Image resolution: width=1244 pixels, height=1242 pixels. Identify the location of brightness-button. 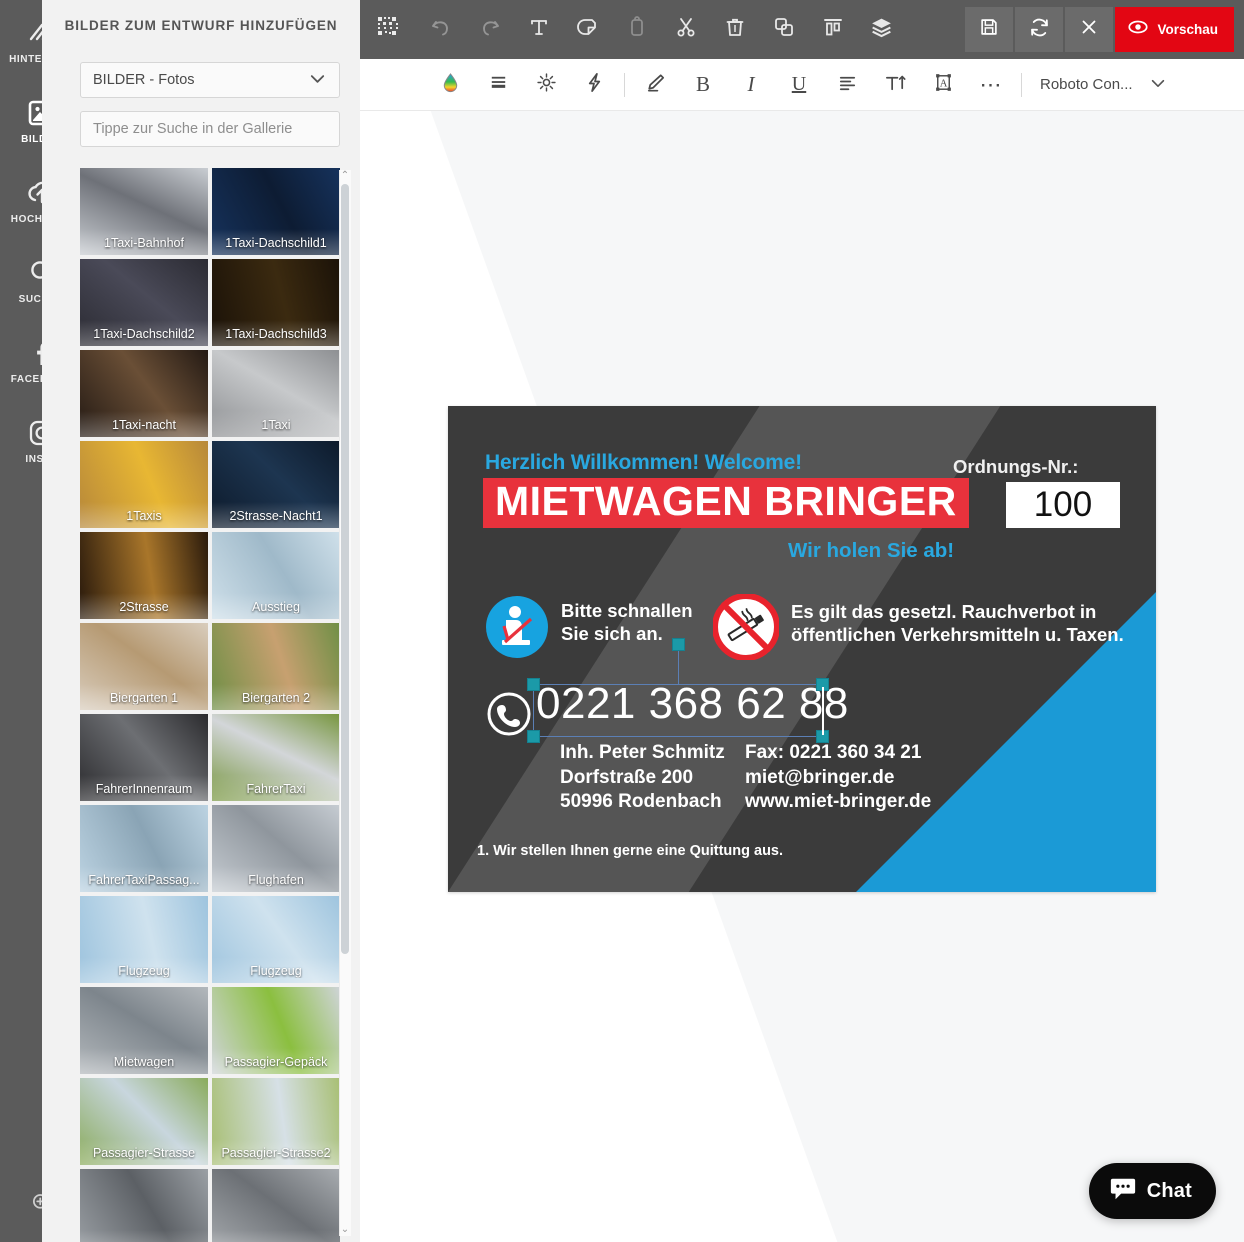
(546, 85).